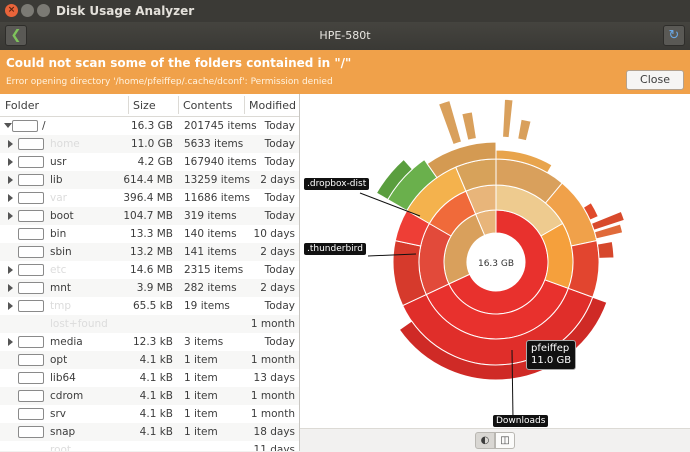 This screenshot has height=452, width=690. What do you see at coordinates (220, 126) in the screenshot?
I see `folder-contents: 201745 items` at bounding box center [220, 126].